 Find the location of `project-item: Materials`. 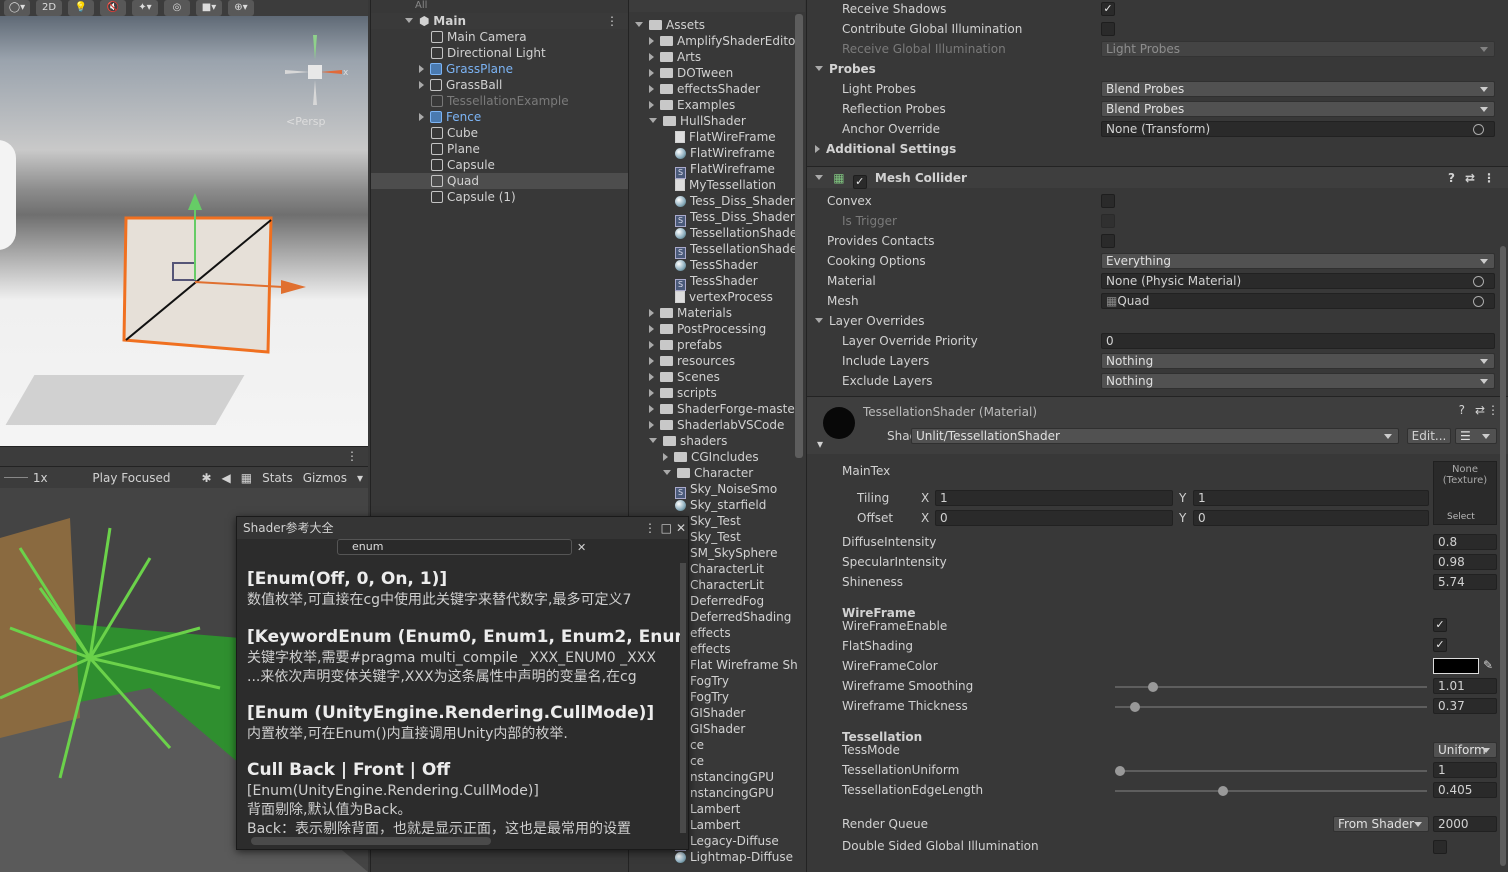

project-item: Materials is located at coordinates (690, 313).